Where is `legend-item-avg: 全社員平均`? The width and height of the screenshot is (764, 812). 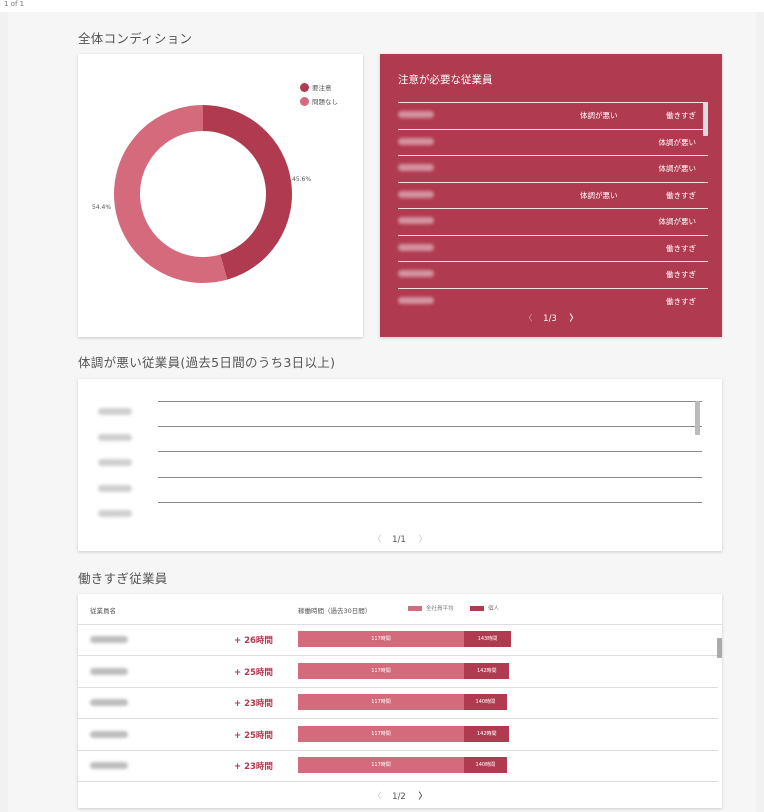
legend-item-avg: 全社員平均 is located at coordinates (431, 608).